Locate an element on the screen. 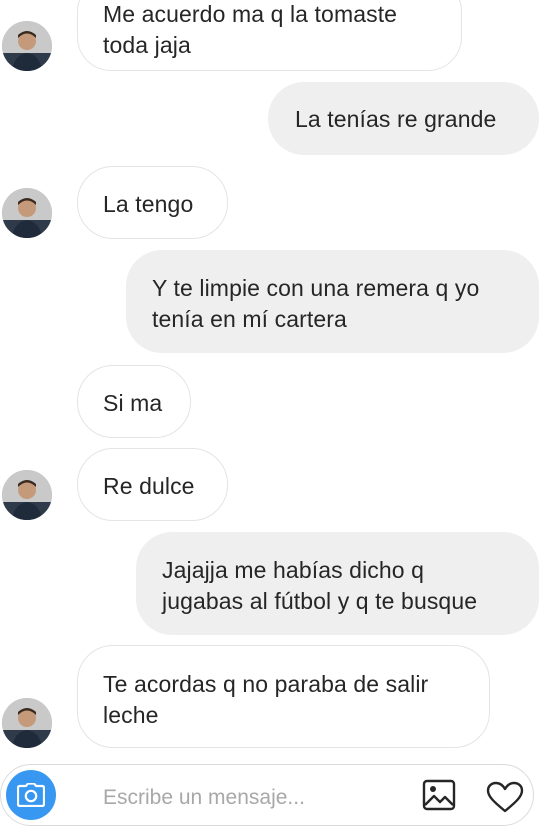 The height and width of the screenshot is (827, 540). message-text: La tenías re grande is located at coordinates (396, 119).